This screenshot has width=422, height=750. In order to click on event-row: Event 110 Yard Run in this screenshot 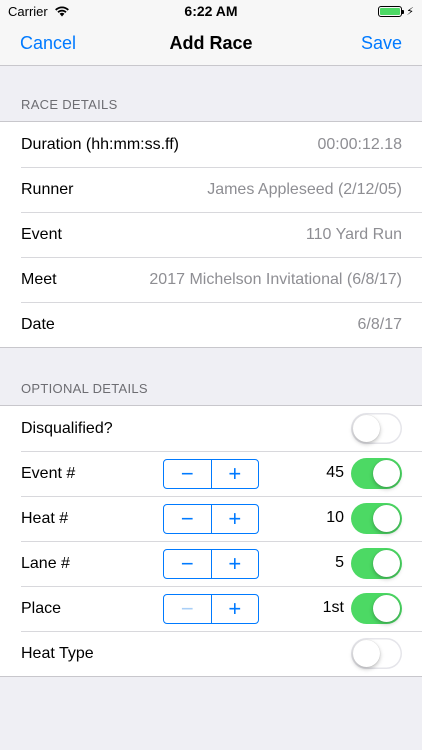, I will do `click(211, 234)`.